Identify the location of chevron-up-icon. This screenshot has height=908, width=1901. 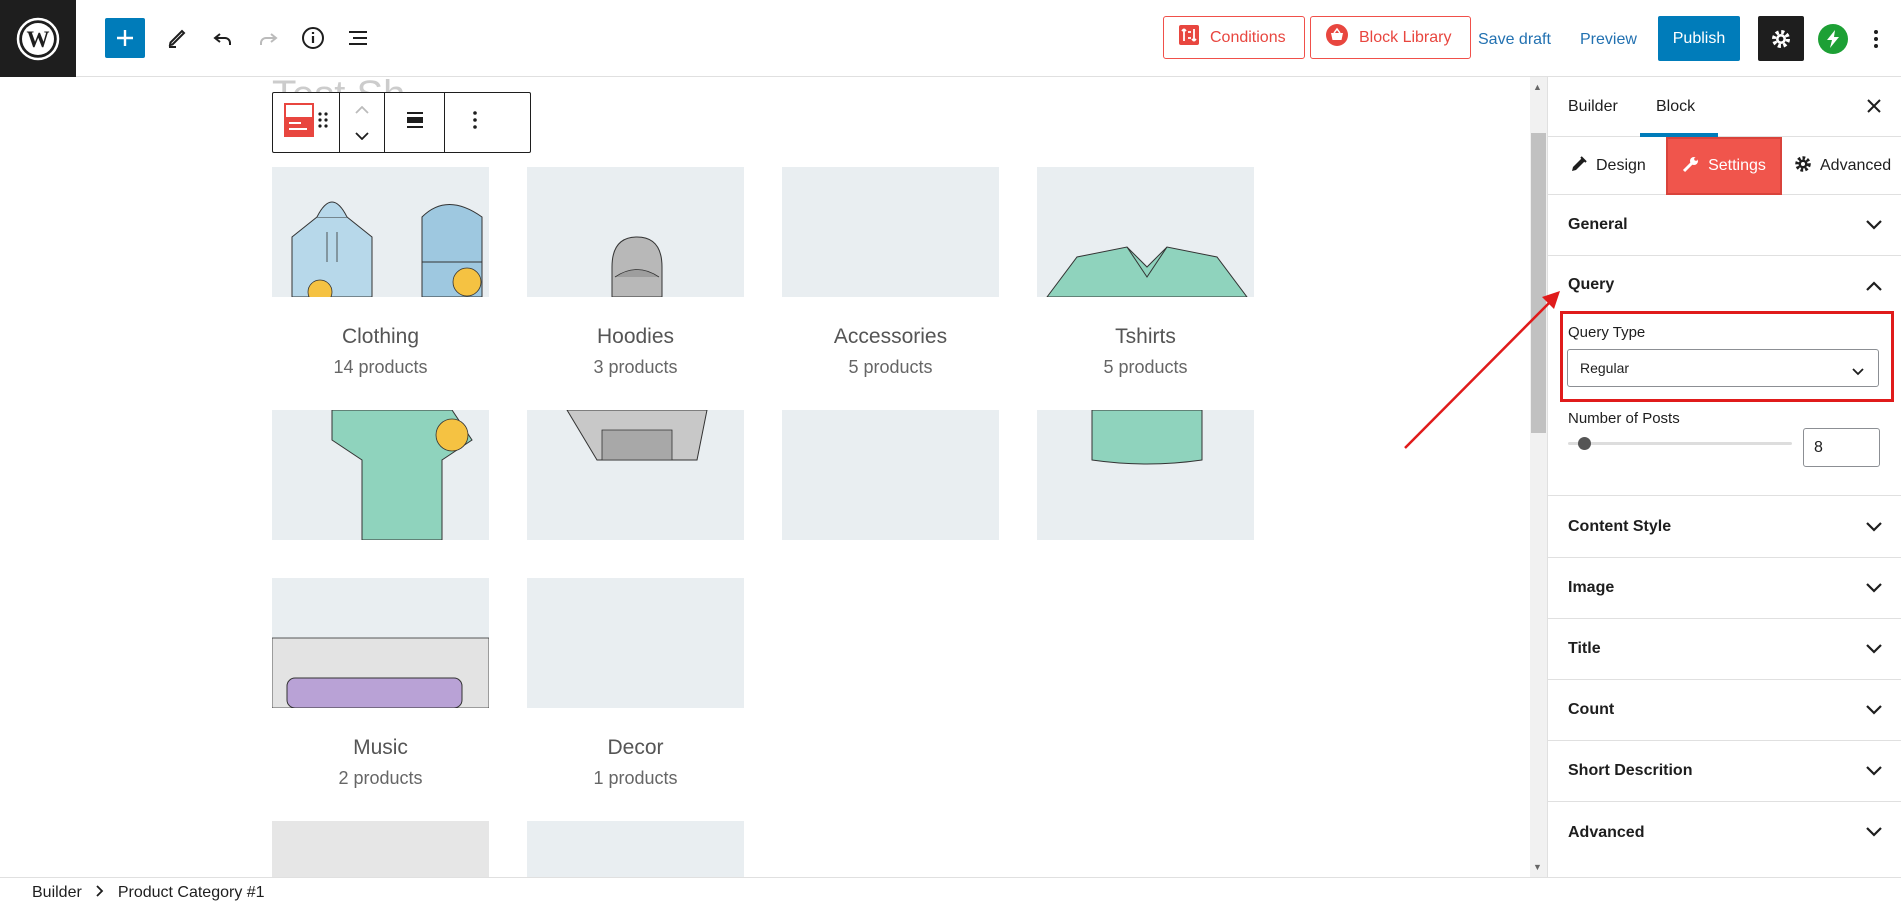
(1874, 287).